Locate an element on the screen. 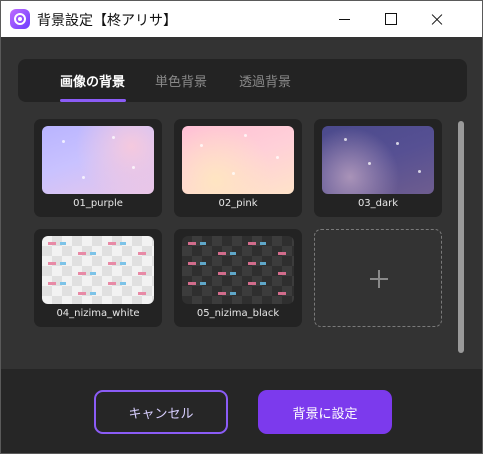  thumbnail-nizima-black is located at coordinates (238, 270).